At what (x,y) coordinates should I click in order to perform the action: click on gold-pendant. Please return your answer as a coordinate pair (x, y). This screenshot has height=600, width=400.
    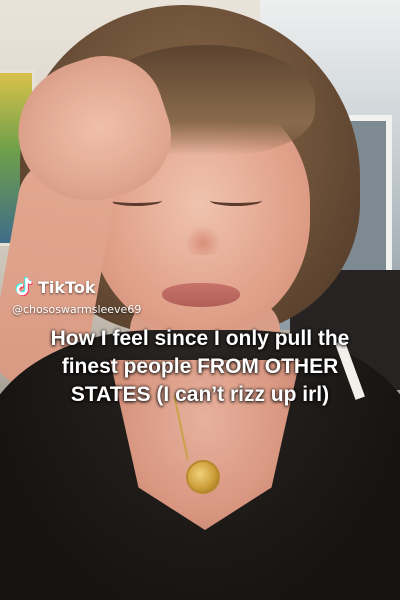
    Looking at the image, I should click on (203, 477).